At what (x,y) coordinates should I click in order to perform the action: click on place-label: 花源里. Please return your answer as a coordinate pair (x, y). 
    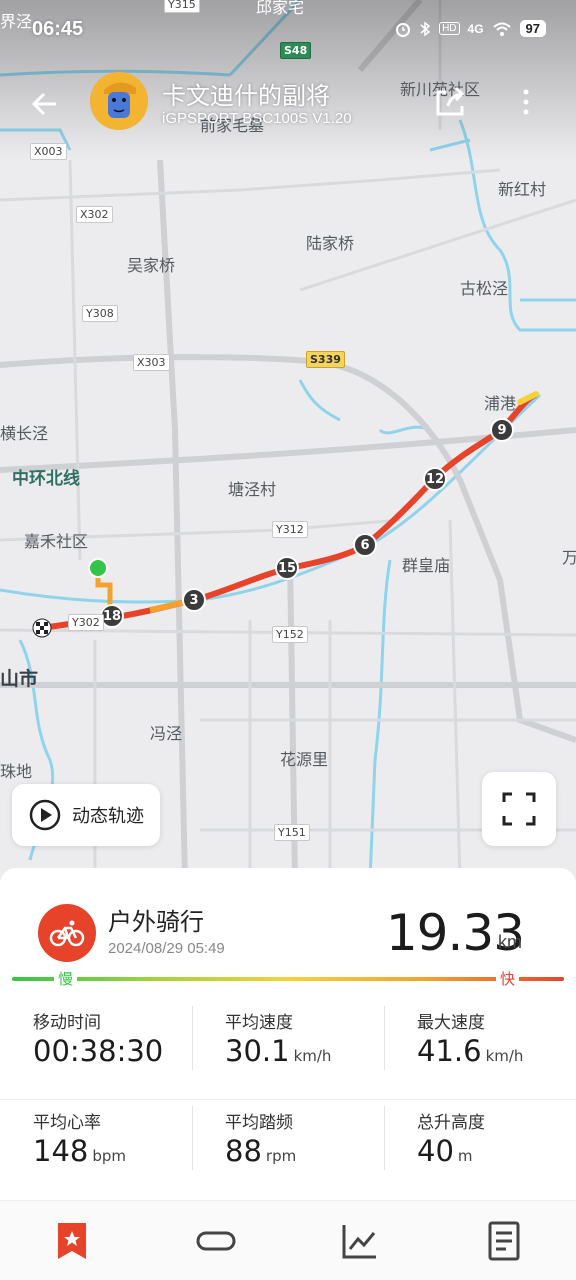
    Looking at the image, I should click on (304, 759).